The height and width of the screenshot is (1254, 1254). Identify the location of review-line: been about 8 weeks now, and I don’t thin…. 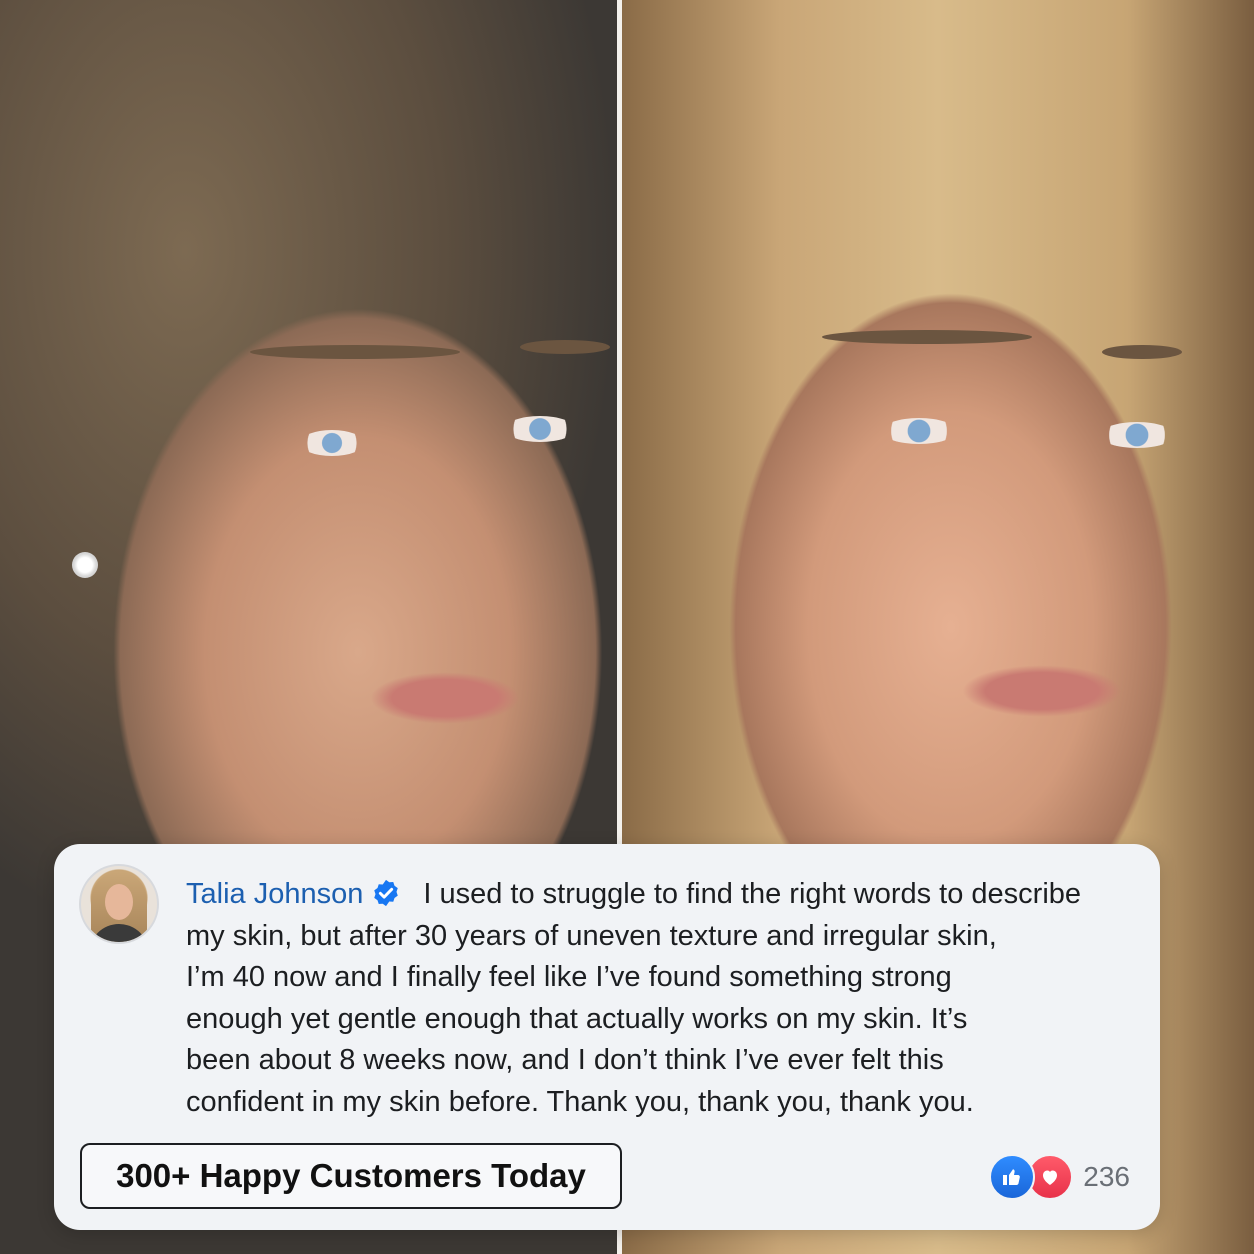
(565, 1060).